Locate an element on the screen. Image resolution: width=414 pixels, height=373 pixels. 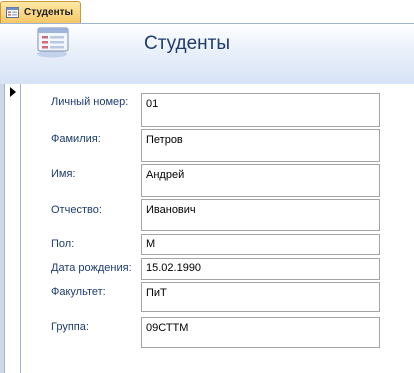
faculty-field: ПиТ is located at coordinates (260, 297).